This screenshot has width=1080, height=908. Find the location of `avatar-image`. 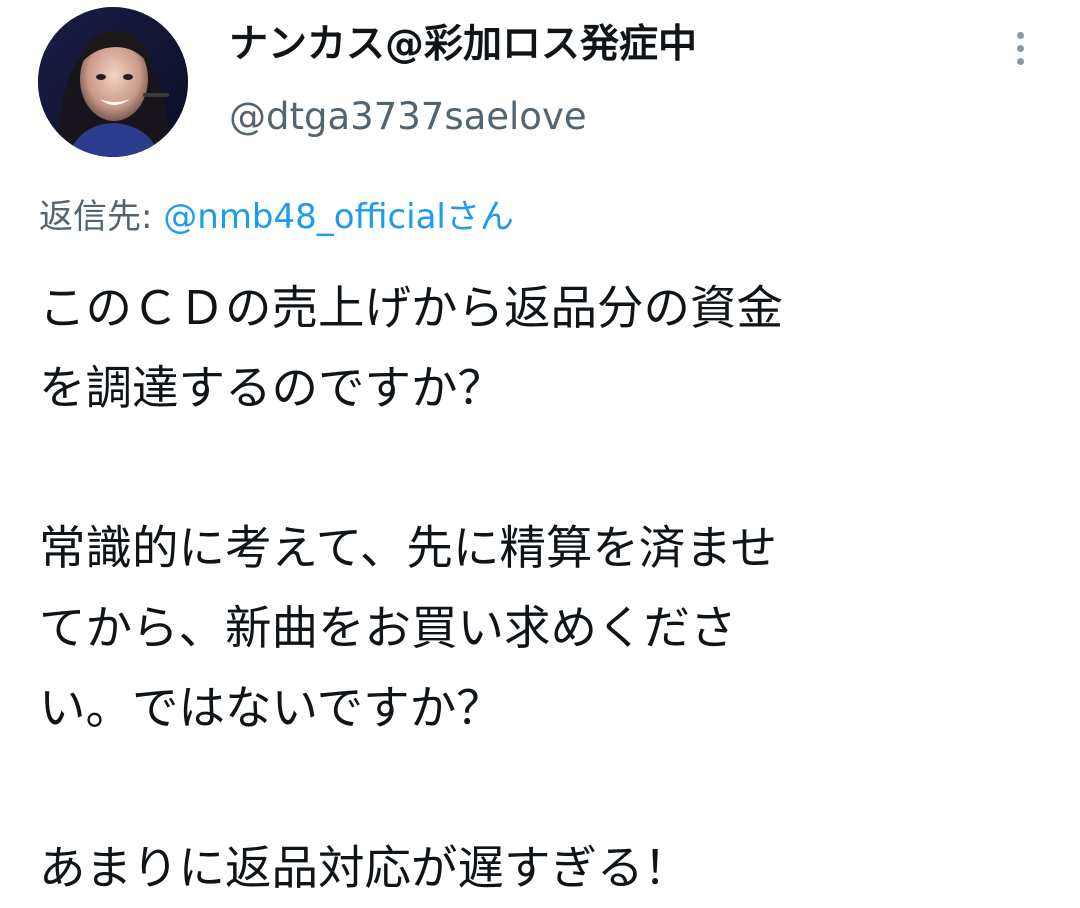

avatar-image is located at coordinates (113, 82).